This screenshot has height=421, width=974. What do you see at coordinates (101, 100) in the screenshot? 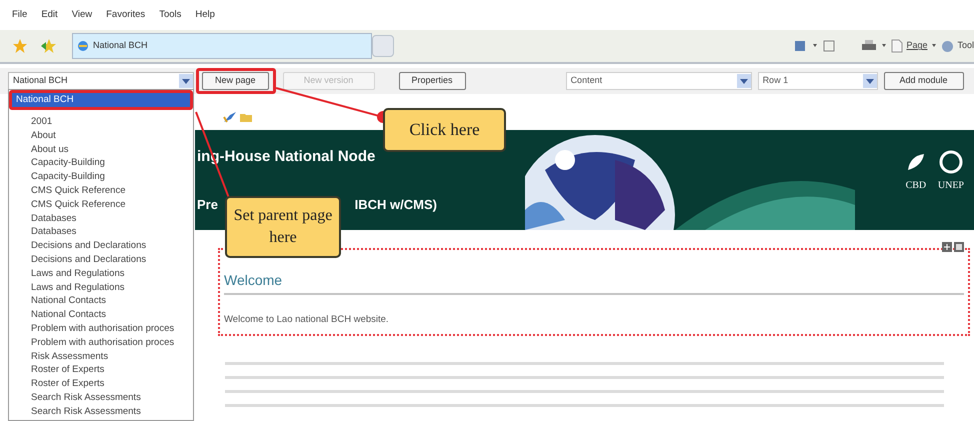
I see `list-item: National BCH` at bounding box center [101, 100].